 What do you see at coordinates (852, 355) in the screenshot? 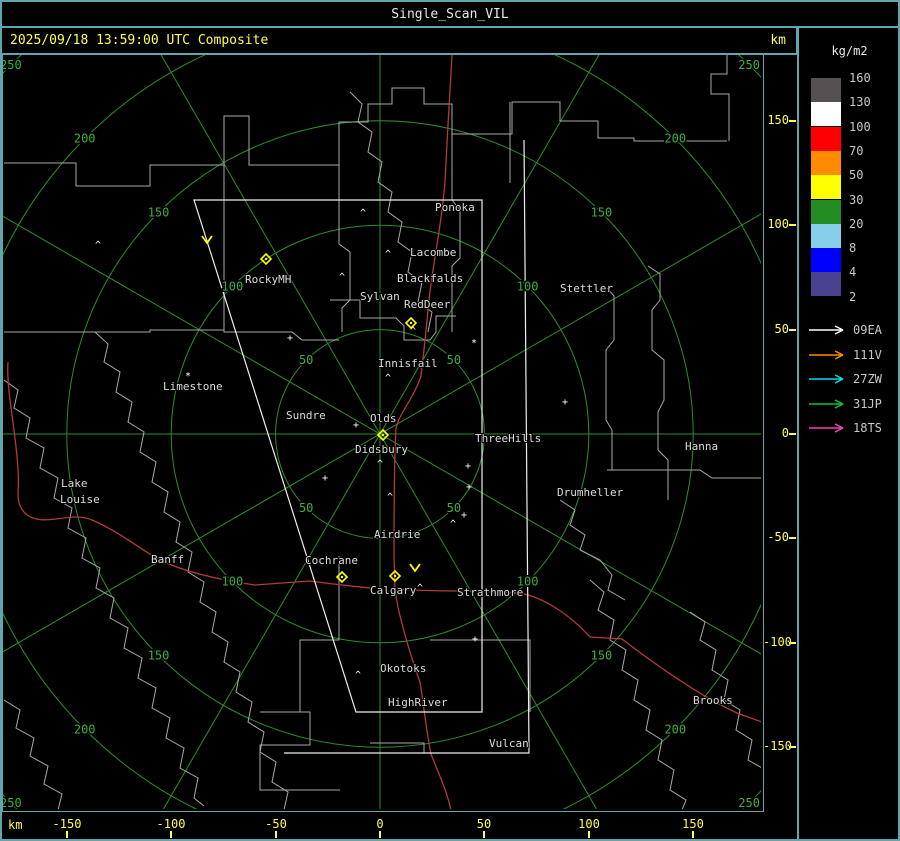
I see `radar-legend-item: 111V` at bounding box center [852, 355].